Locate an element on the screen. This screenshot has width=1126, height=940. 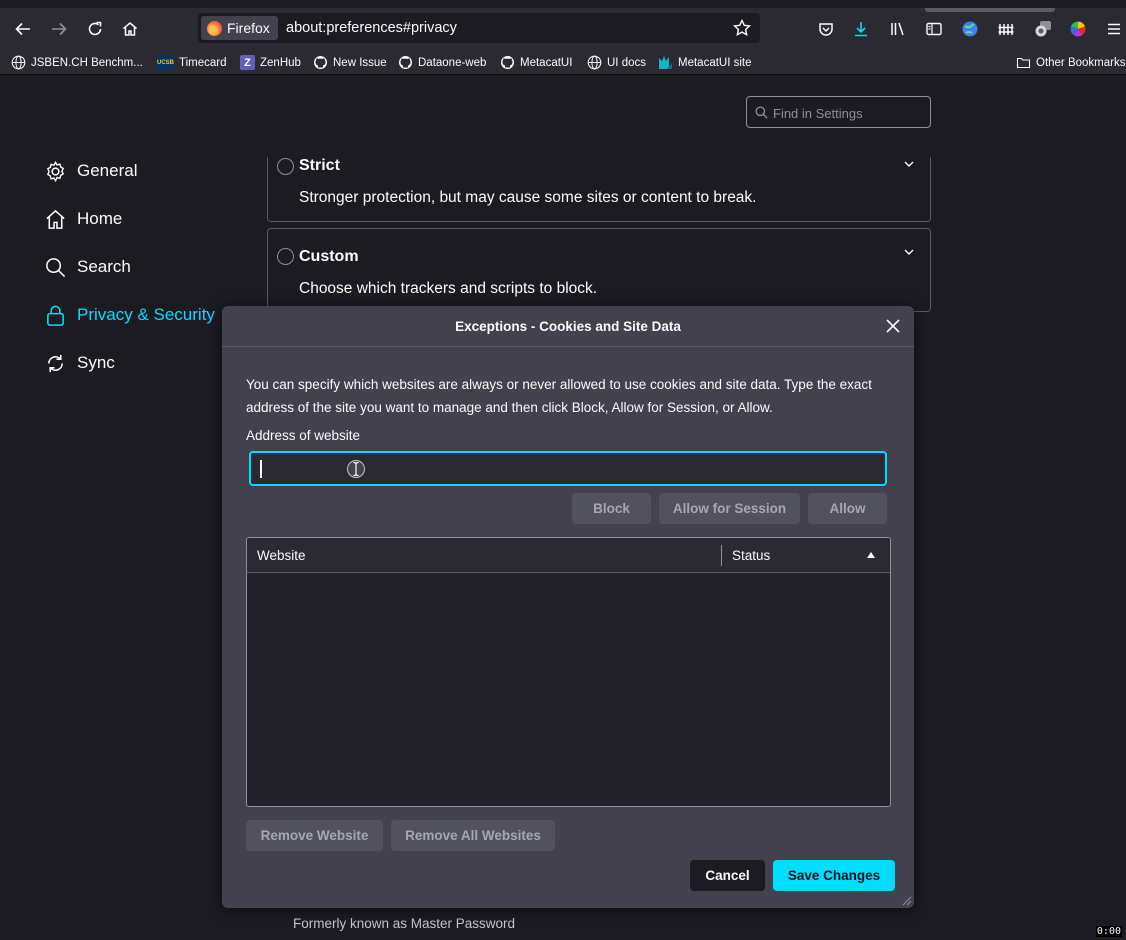
column-header-website: Website is located at coordinates (281, 555).